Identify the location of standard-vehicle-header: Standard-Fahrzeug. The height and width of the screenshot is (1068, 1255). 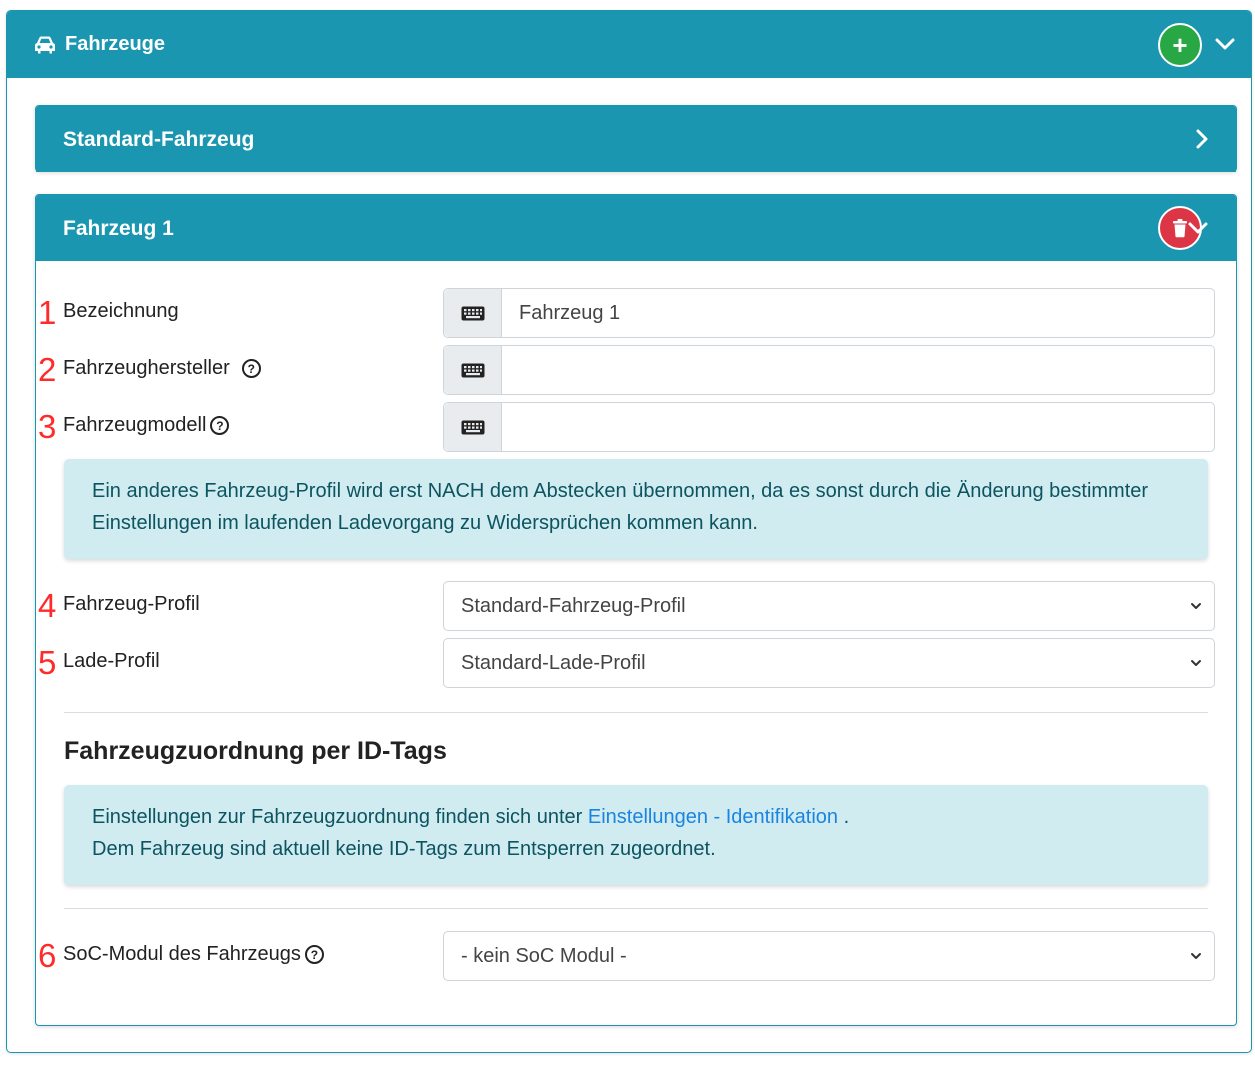
(636, 139).